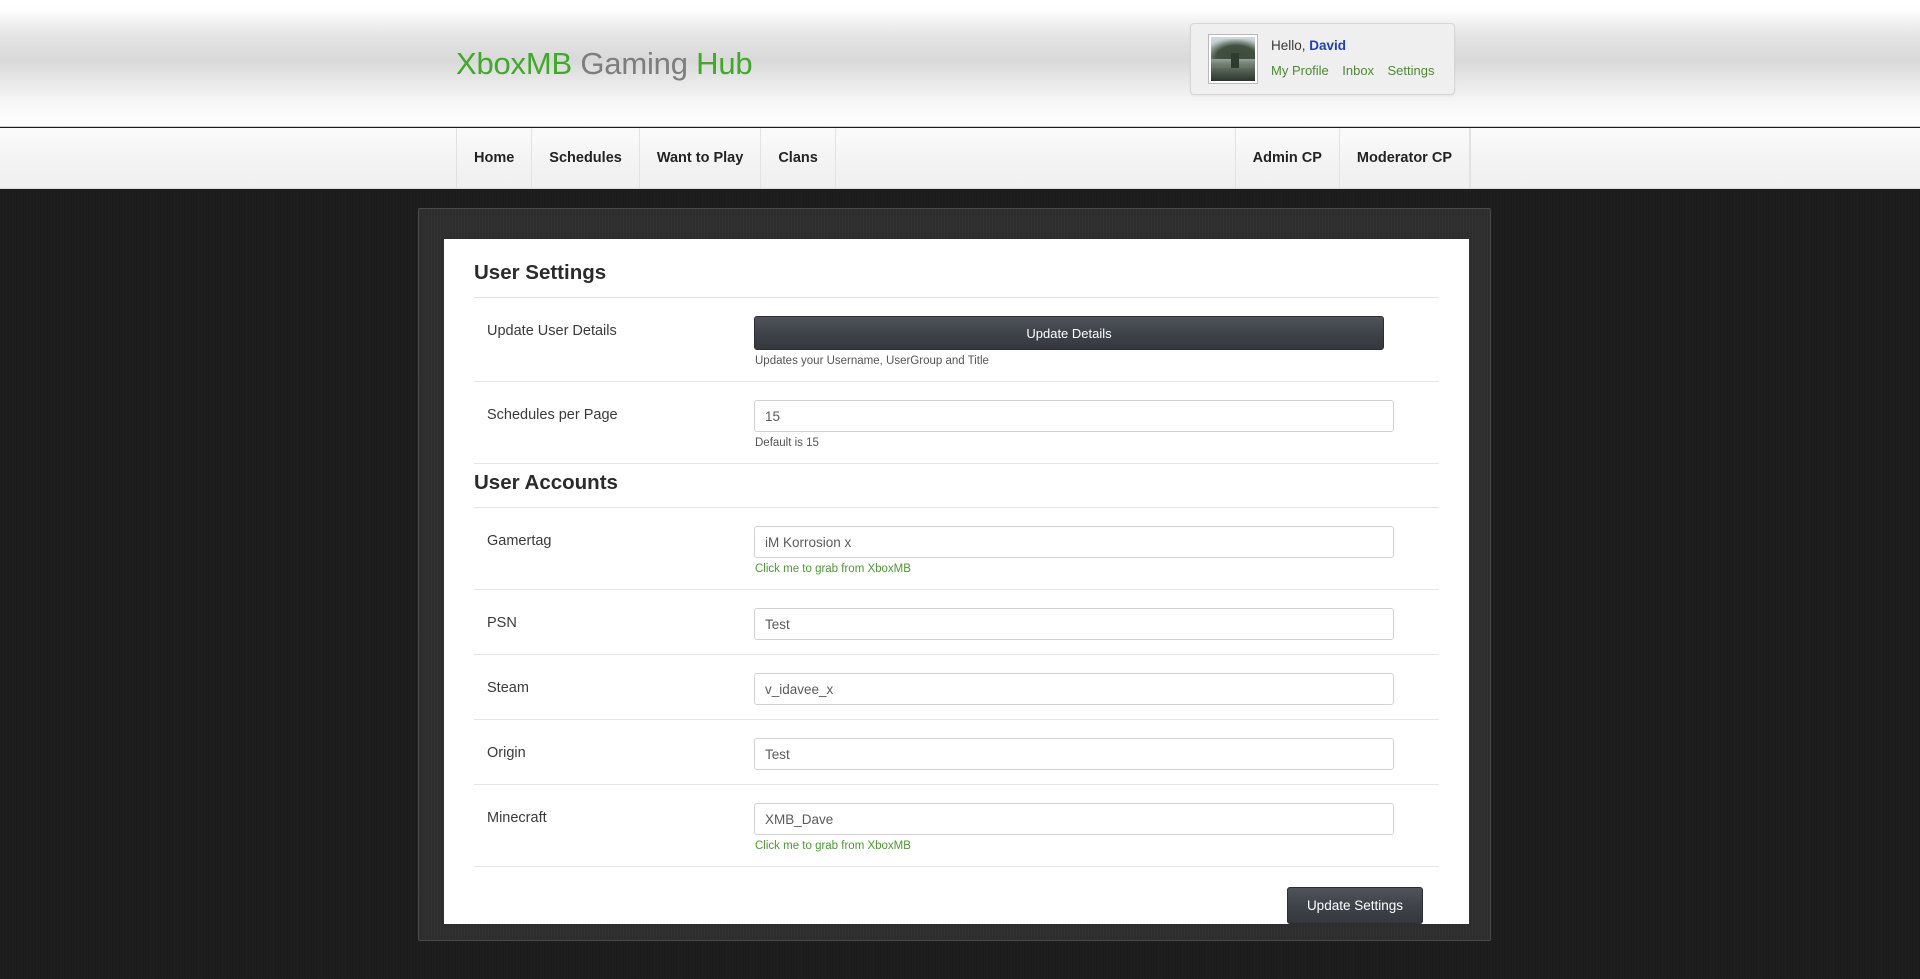 This screenshot has width=1920, height=979. Describe the element at coordinates (1288, 46) in the screenshot. I see `greeting-text: Hello,` at that location.